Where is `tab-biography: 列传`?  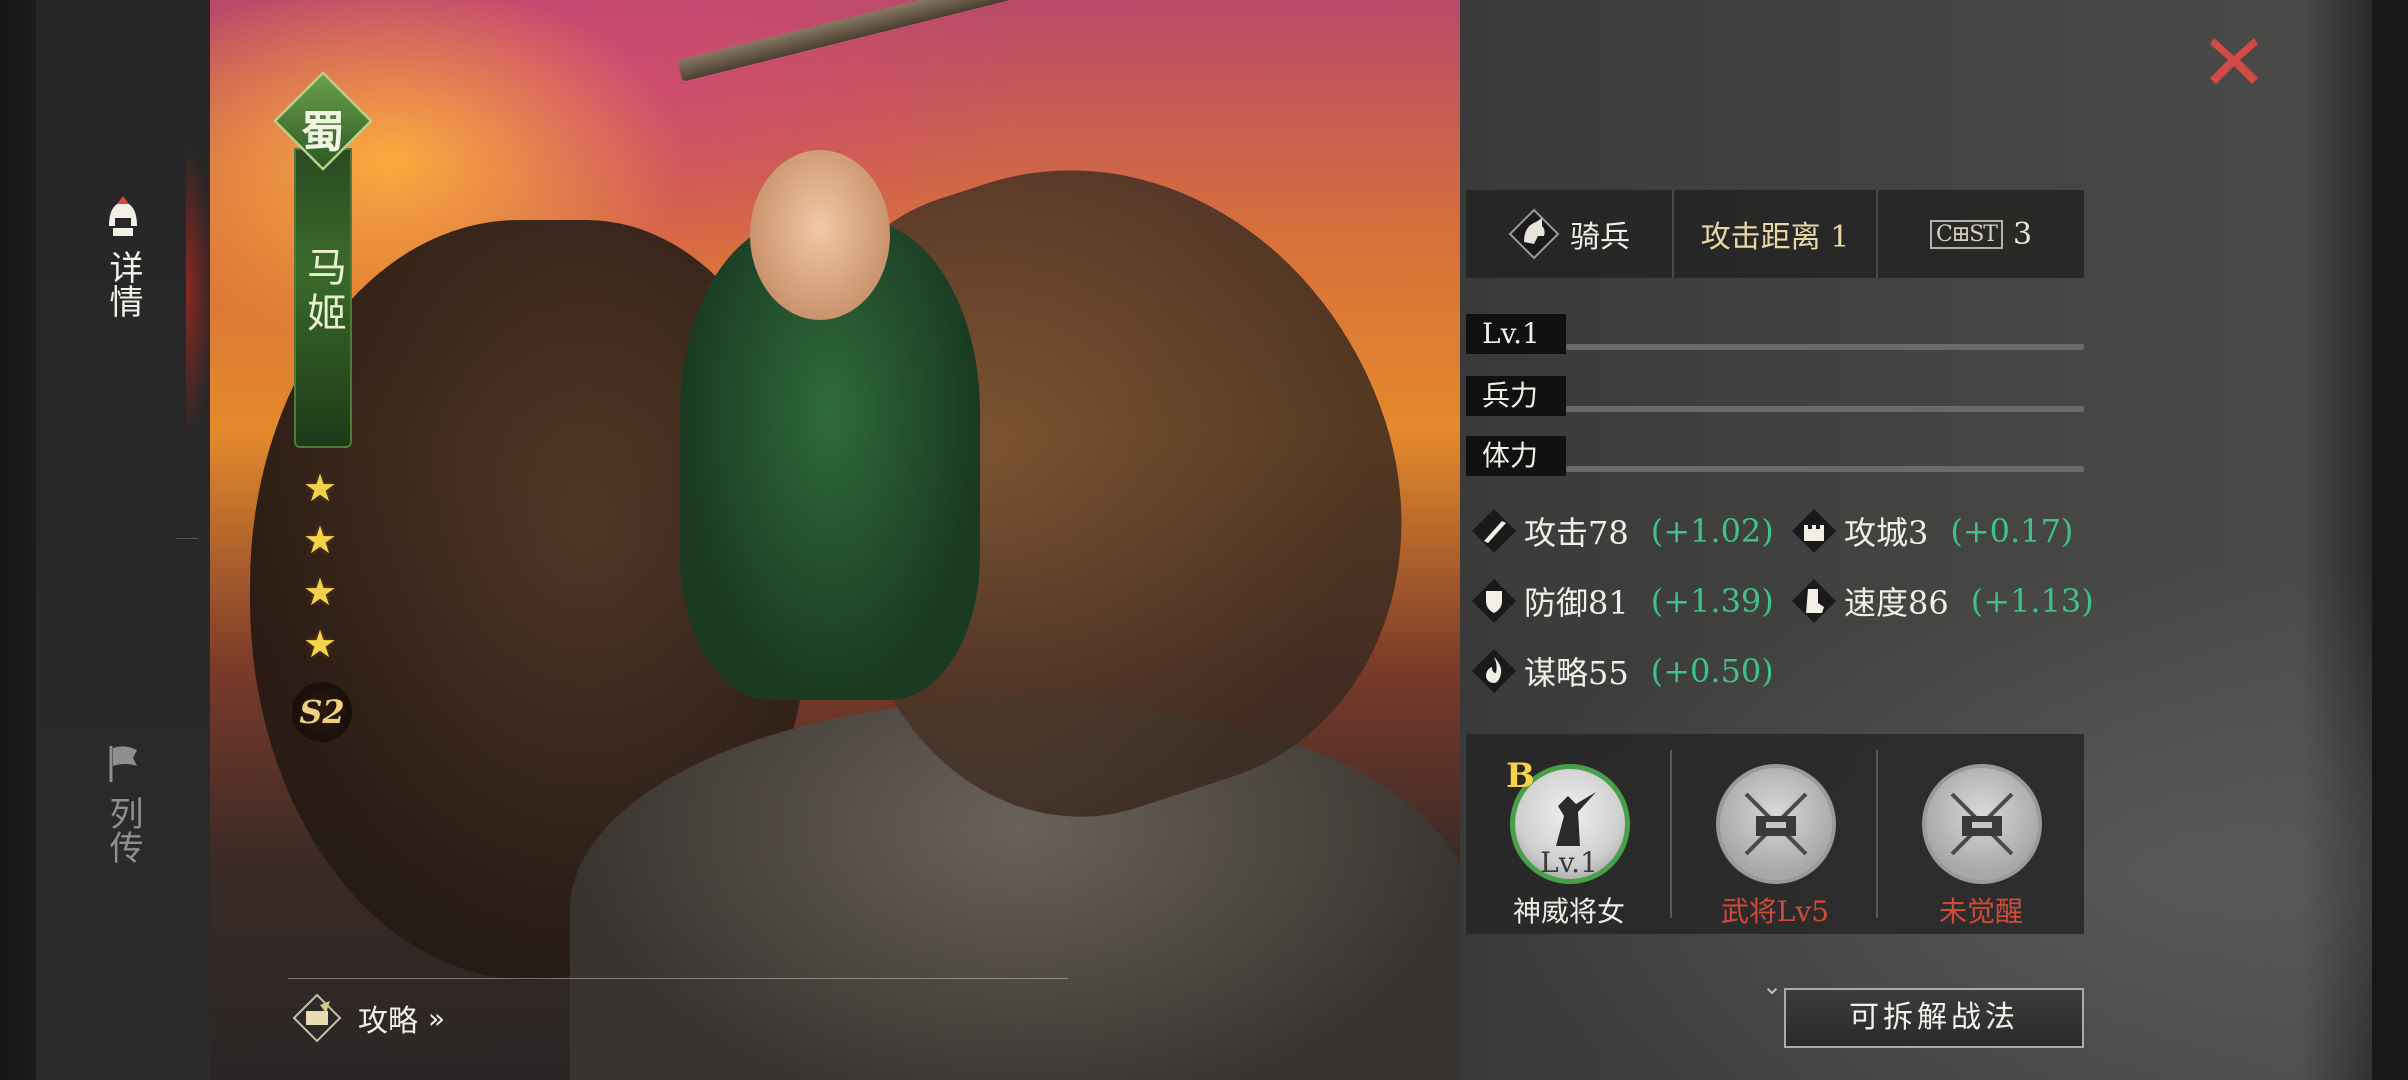
tab-biography: 列传 is located at coordinates (123, 803).